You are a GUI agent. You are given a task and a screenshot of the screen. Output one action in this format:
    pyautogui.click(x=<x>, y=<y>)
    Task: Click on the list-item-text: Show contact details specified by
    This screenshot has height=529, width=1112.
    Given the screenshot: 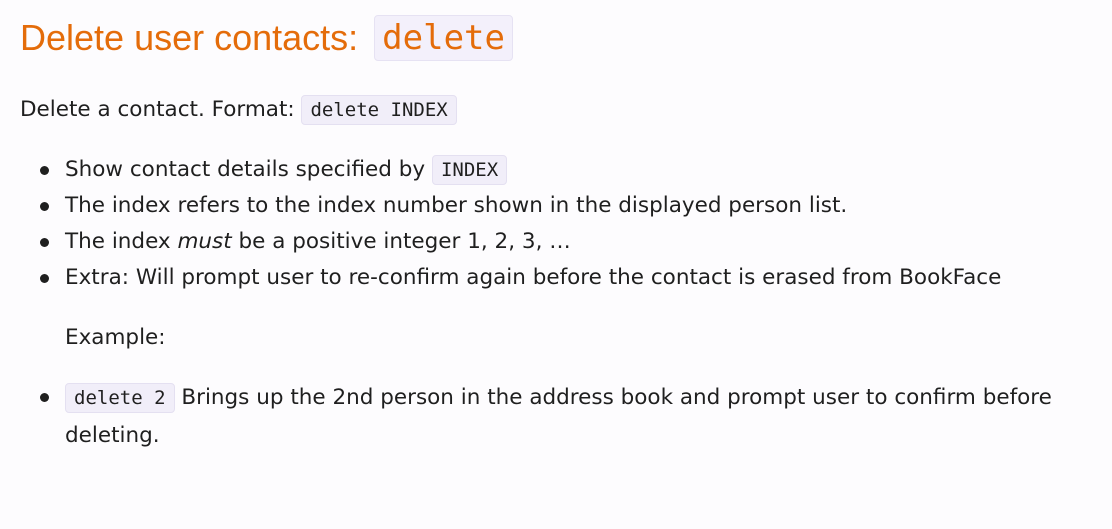 What is the action you would take?
    pyautogui.click(x=248, y=169)
    